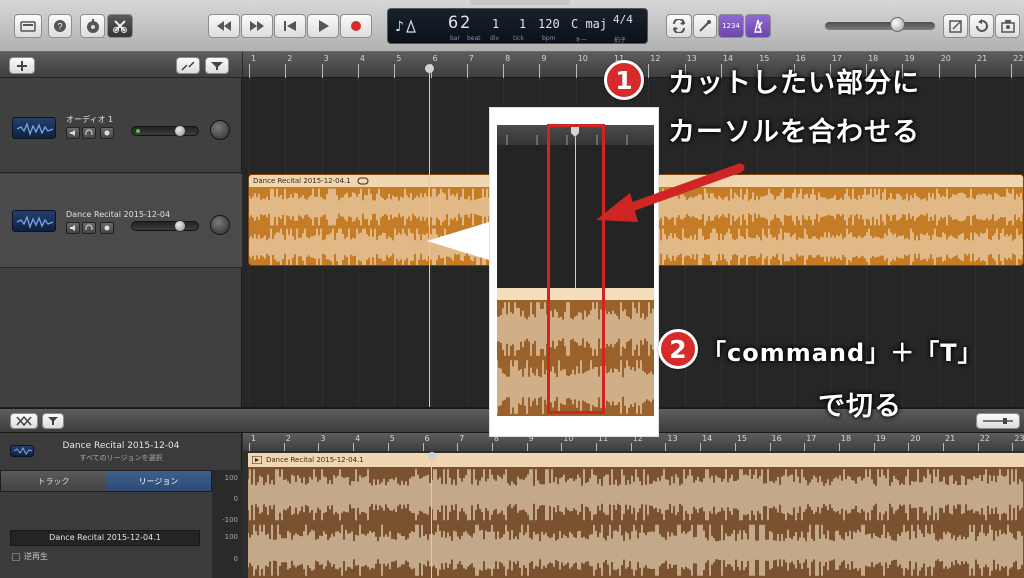 This screenshot has height=578, width=1024. Describe the element at coordinates (16, 557) in the screenshot. I see `reverse-checkbox` at that location.